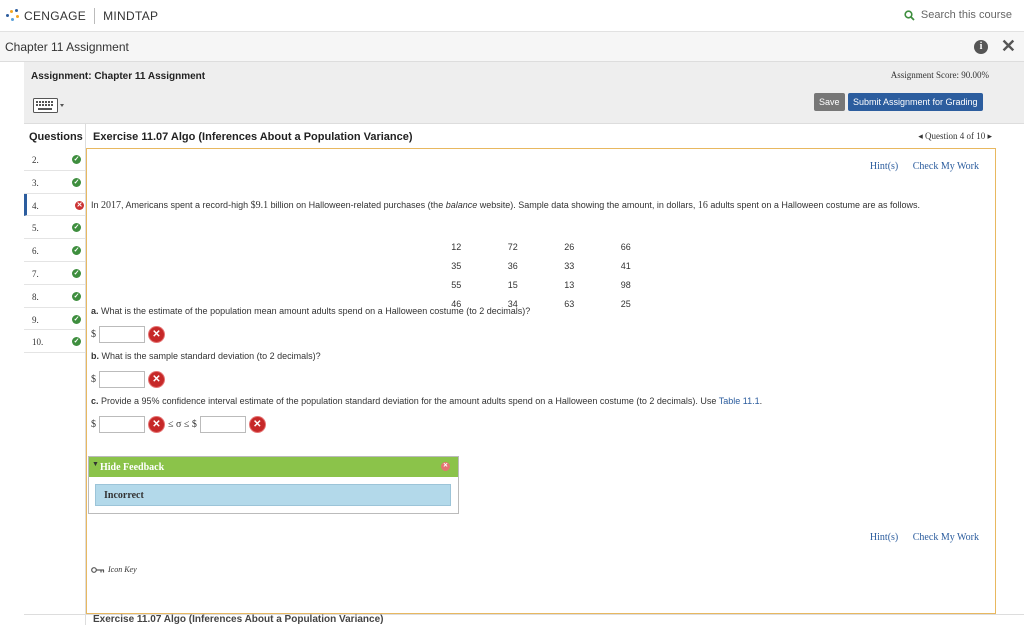 The height and width of the screenshot is (625, 1024). Describe the element at coordinates (541, 265) in the screenshot. I see `table-row: 35 36 33 41` at that location.